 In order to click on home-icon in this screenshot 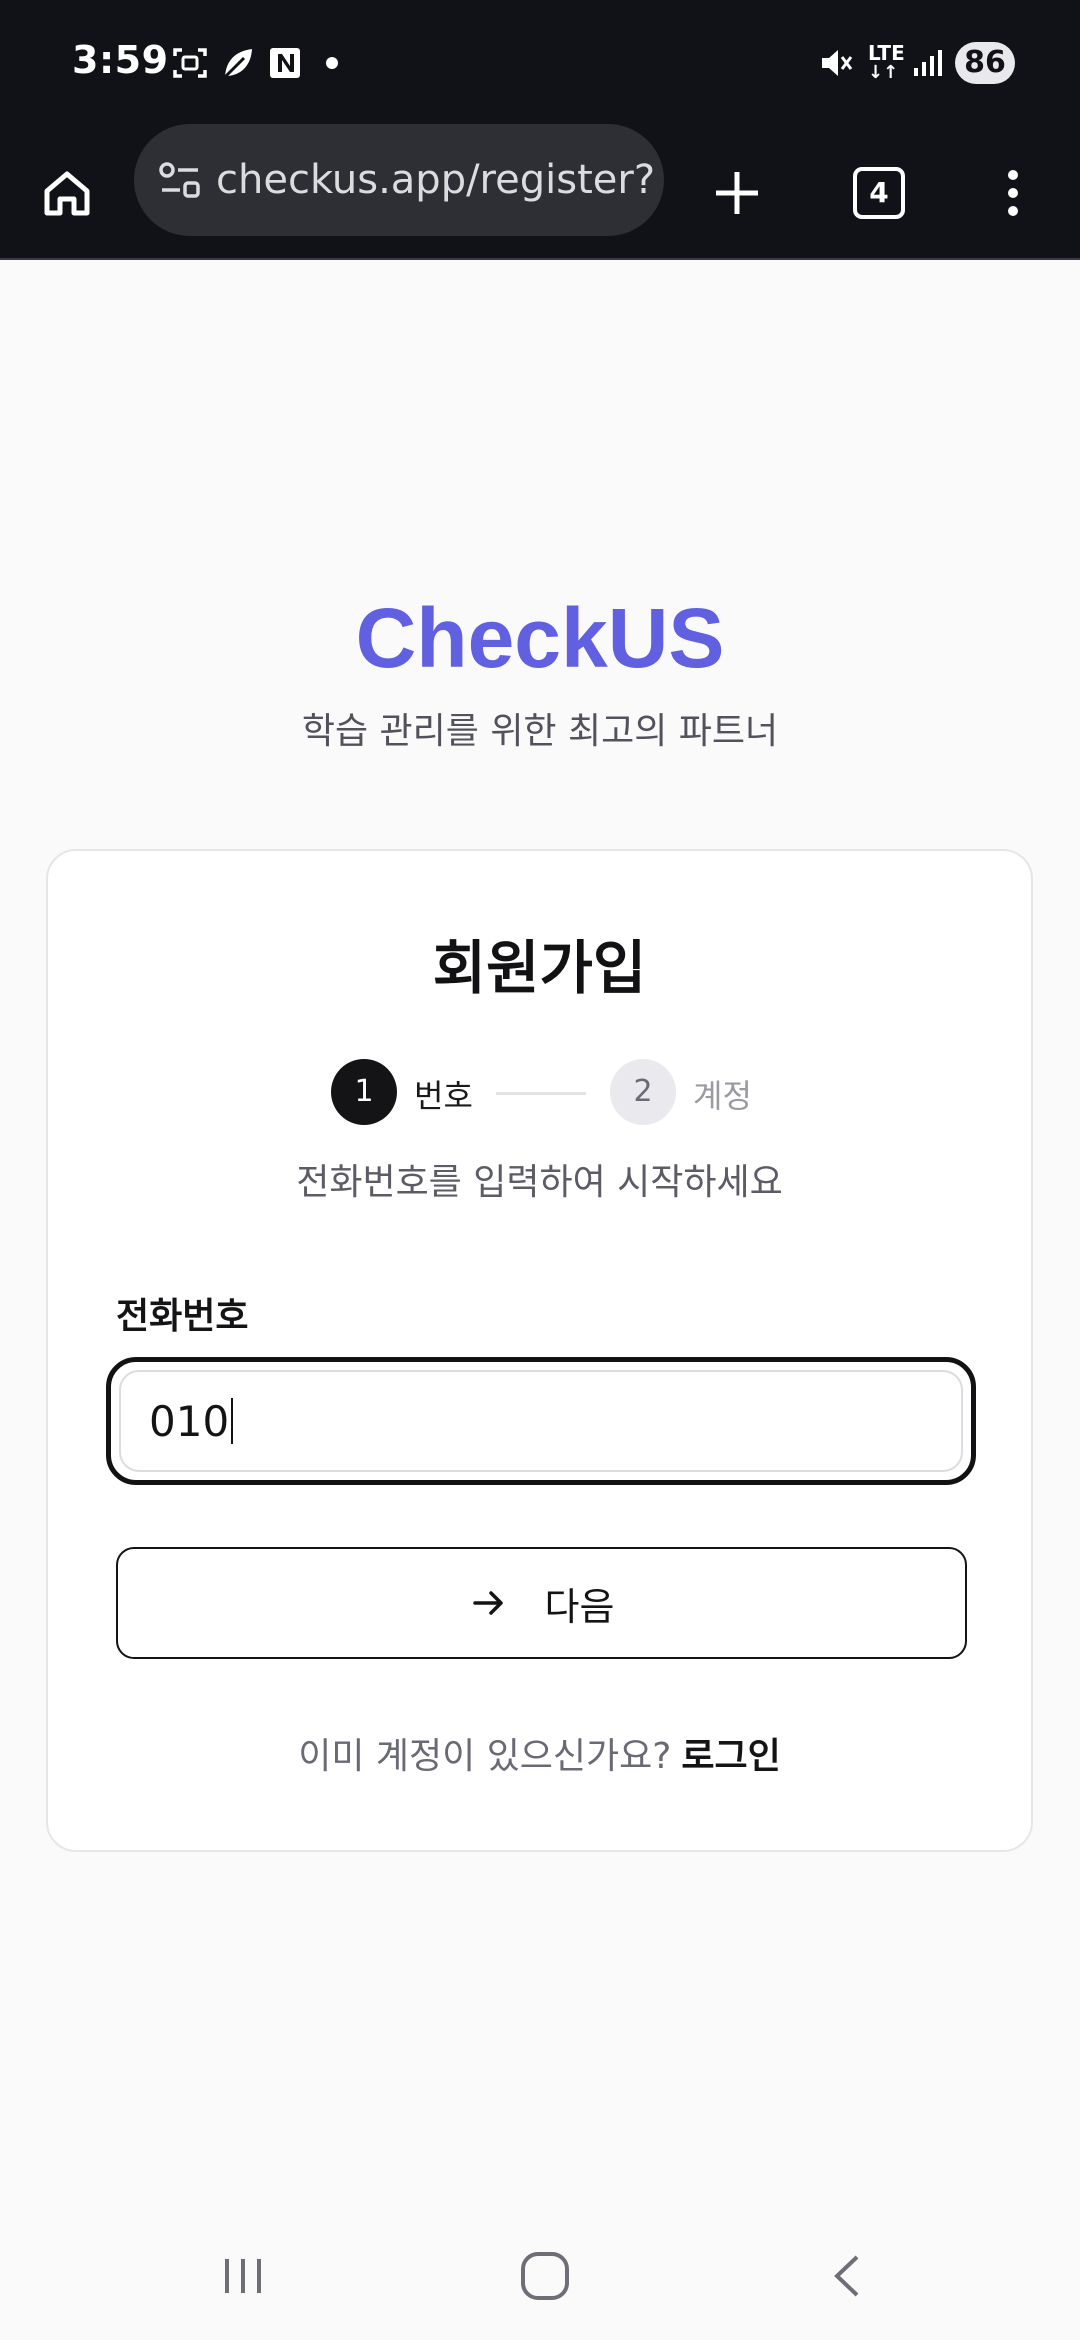, I will do `click(67, 193)`.